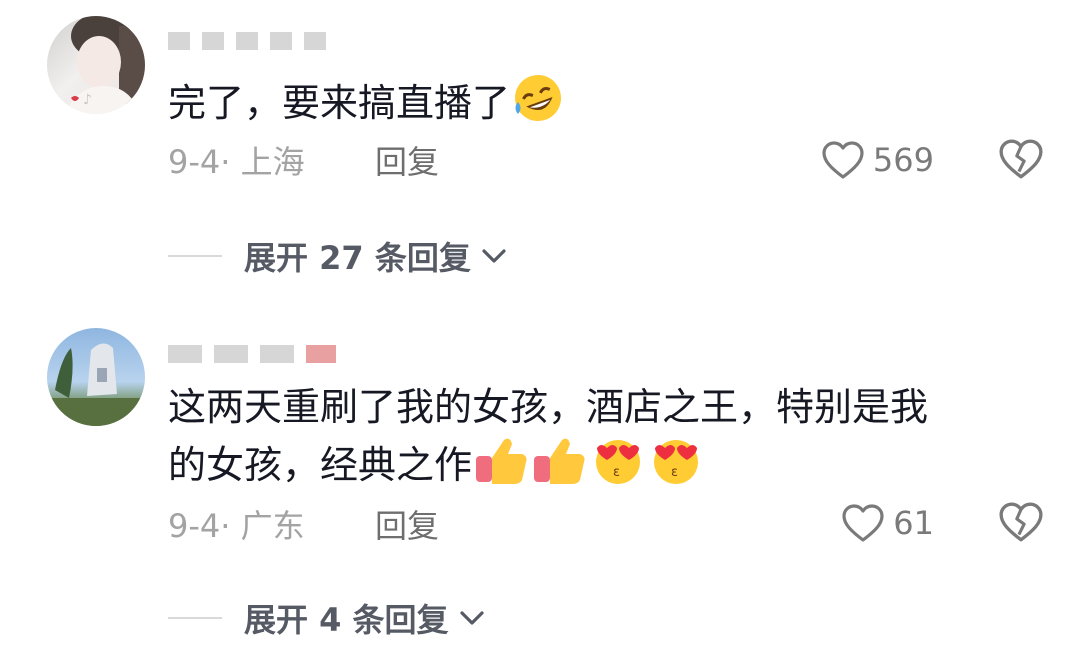  Describe the element at coordinates (538, 105) in the screenshot. I see `rolling-on-floor-laughing-emoji` at that location.